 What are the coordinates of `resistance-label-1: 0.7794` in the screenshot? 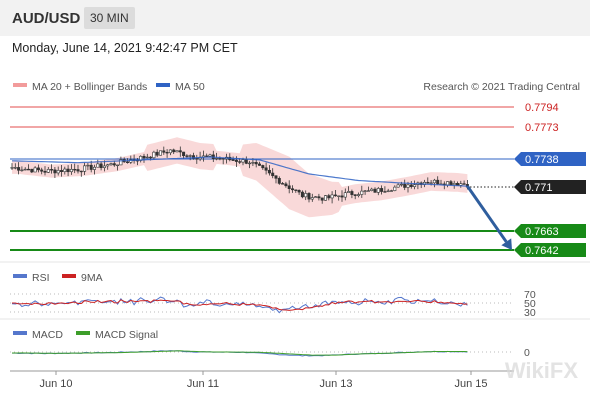 It's located at (542, 108).